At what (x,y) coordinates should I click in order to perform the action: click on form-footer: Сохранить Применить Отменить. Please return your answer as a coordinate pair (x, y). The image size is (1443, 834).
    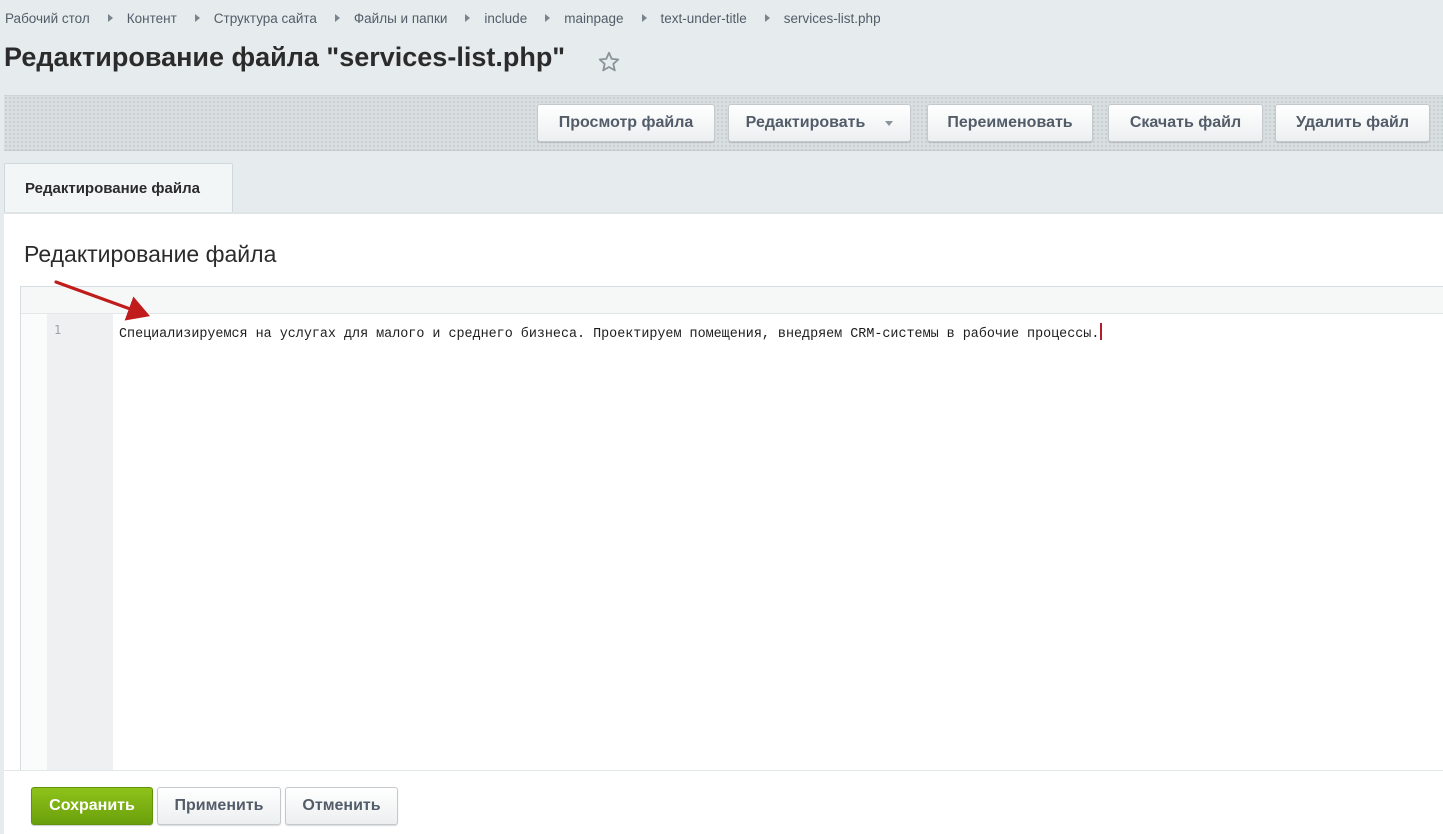
    Looking at the image, I should click on (723, 802).